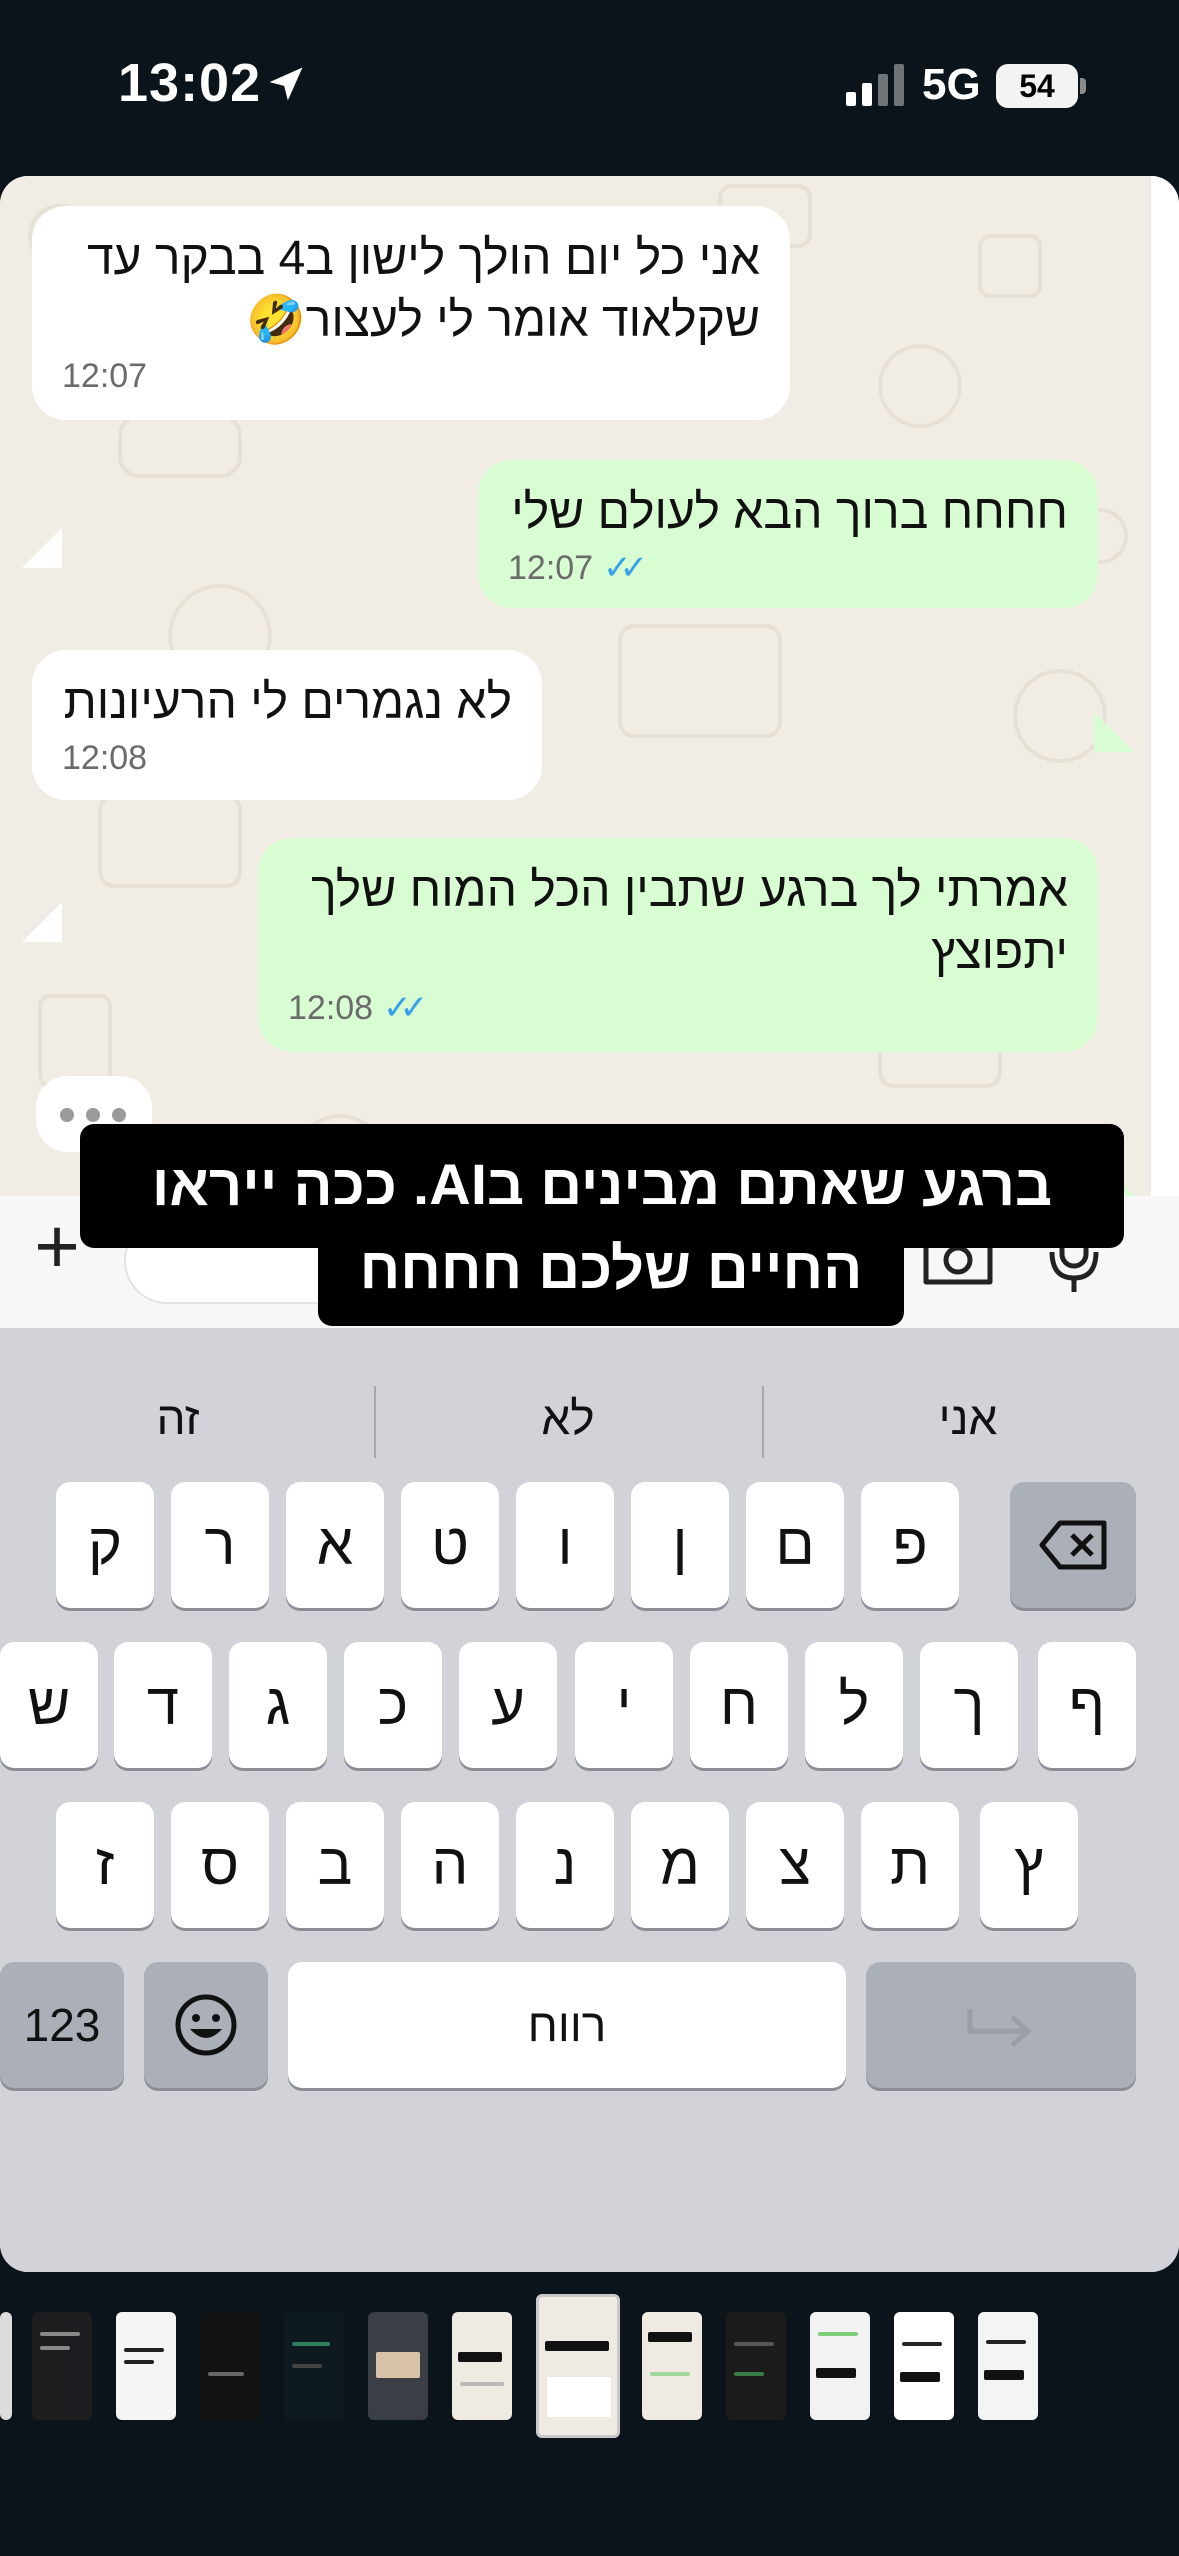 Image resolution: width=1179 pixels, height=2556 pixels. I want to click on key: ח, so click(739, 1705).